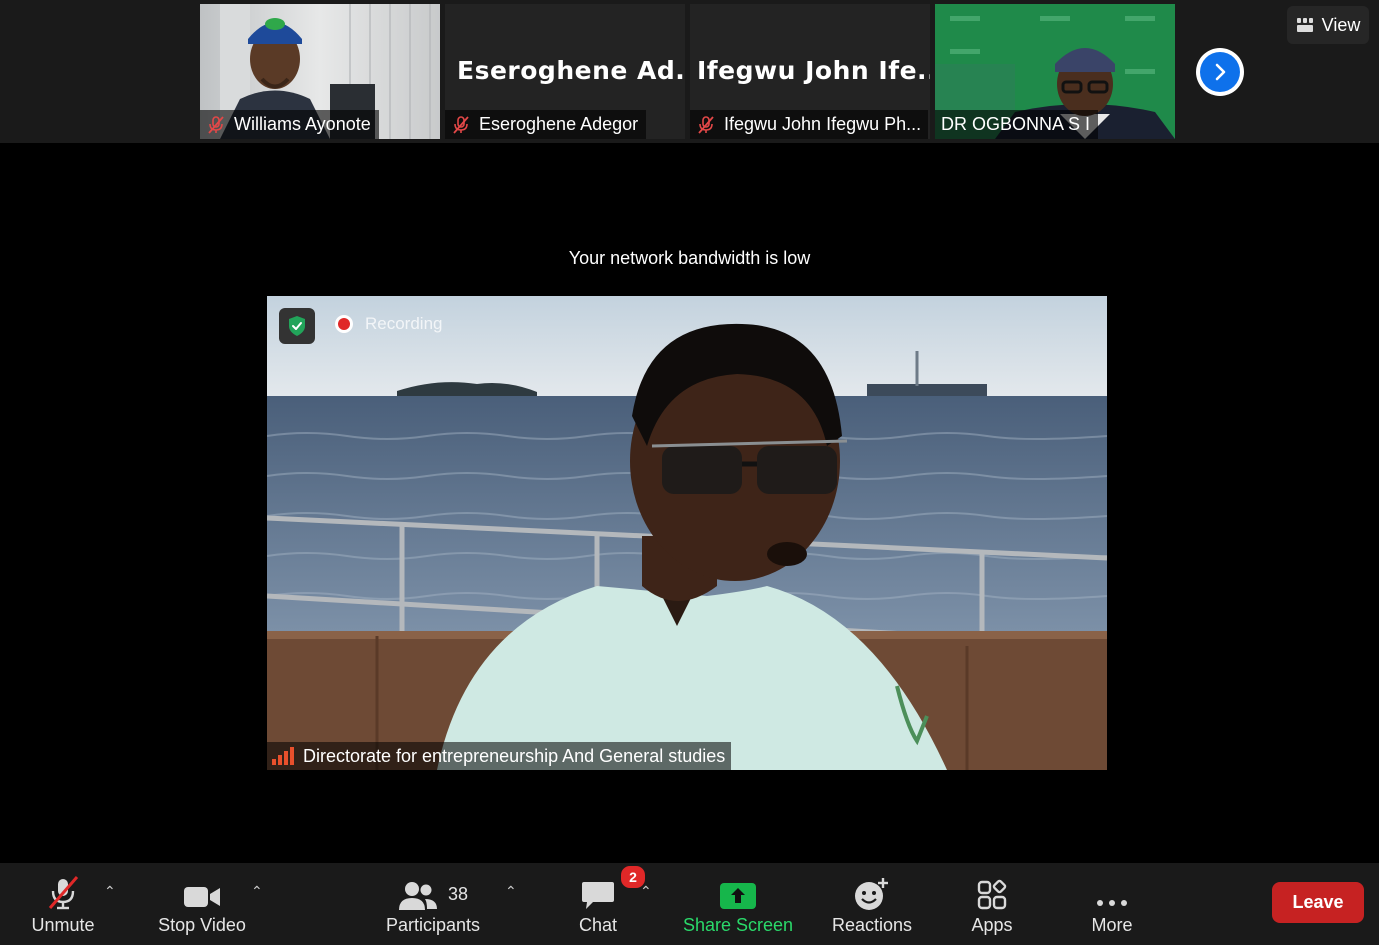  I want to click on more-button: More, so click(1112, 904).